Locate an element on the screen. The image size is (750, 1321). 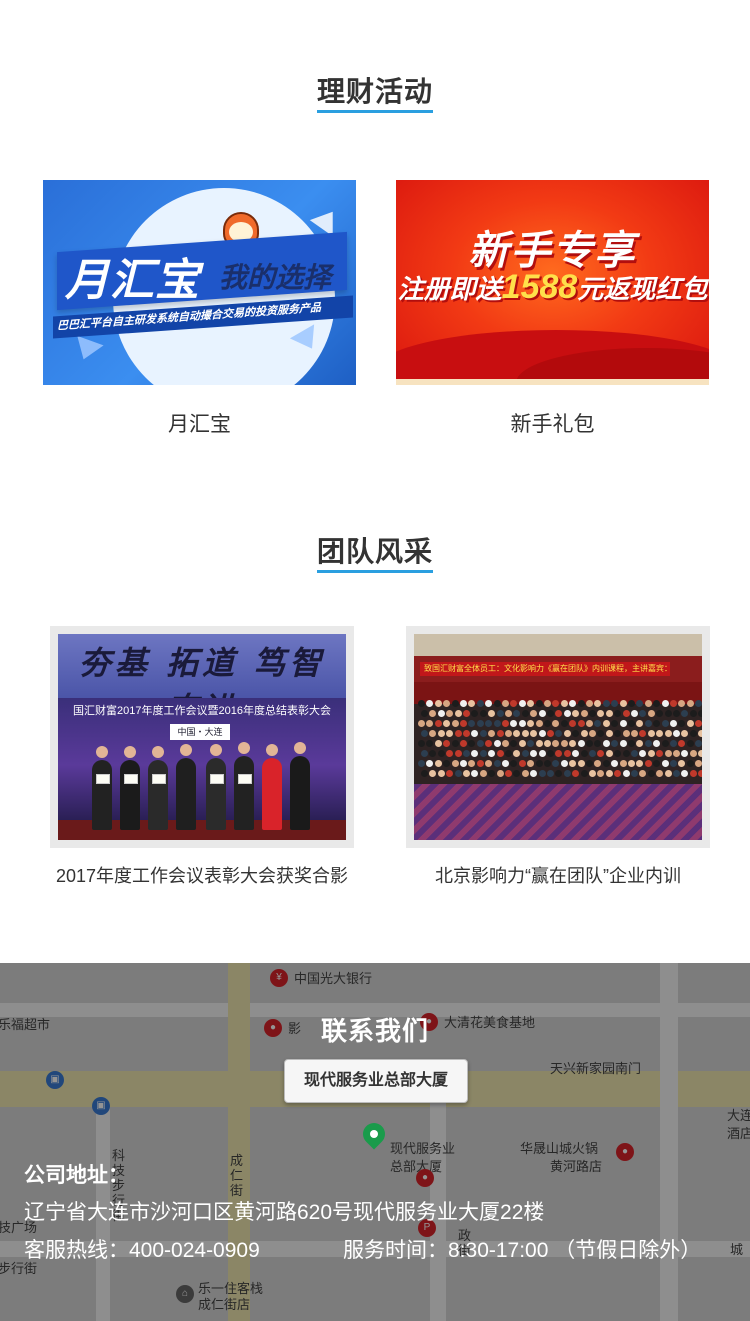
banner-subtitle-prefix: 注册即送 is located at coordinates (449, 289).